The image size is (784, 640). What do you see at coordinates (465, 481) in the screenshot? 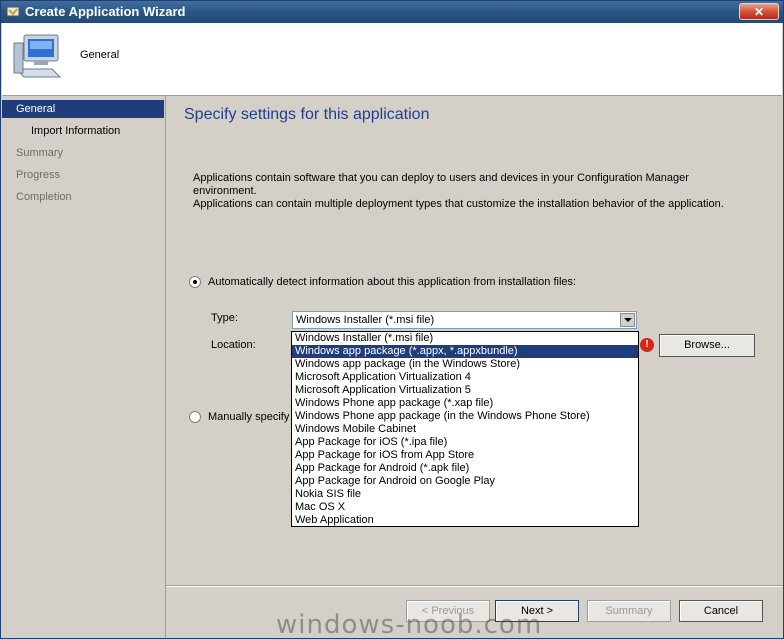
I see `dropdown-option: App Package for Android on Google Play` at bounding box center [465, 481].